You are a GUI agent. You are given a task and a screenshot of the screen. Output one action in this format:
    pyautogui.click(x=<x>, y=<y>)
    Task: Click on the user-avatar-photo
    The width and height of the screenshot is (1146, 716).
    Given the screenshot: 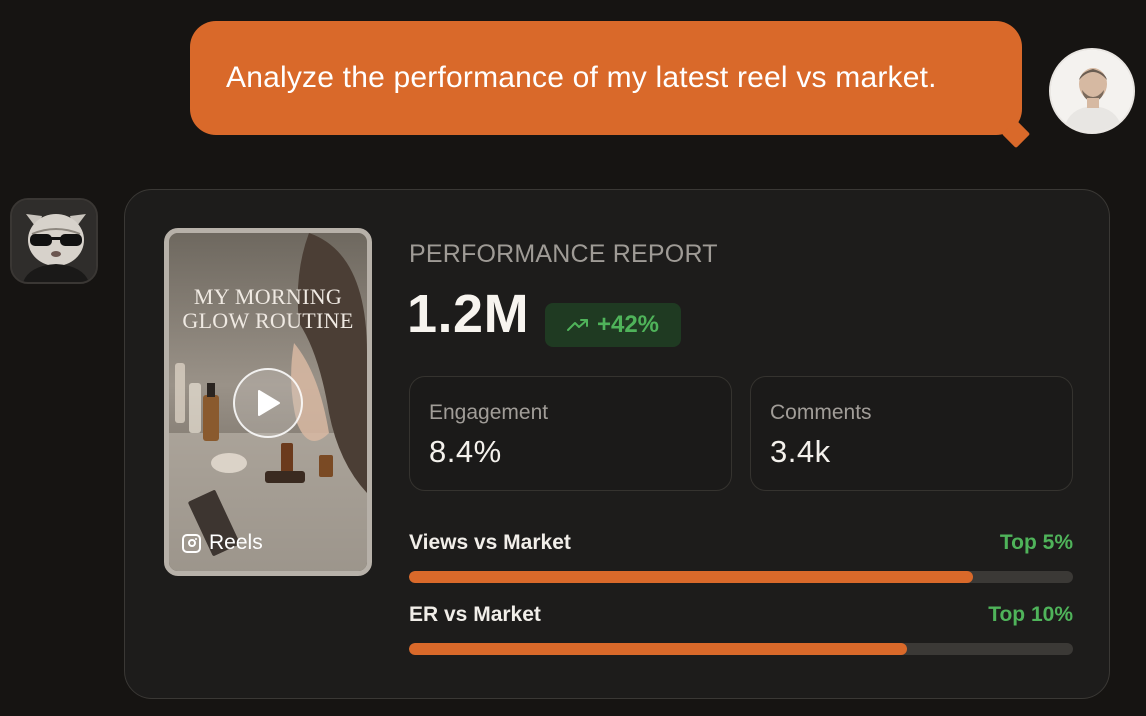 What is the action you would take?
    pyautogui.click(x=1092, y=91)
    